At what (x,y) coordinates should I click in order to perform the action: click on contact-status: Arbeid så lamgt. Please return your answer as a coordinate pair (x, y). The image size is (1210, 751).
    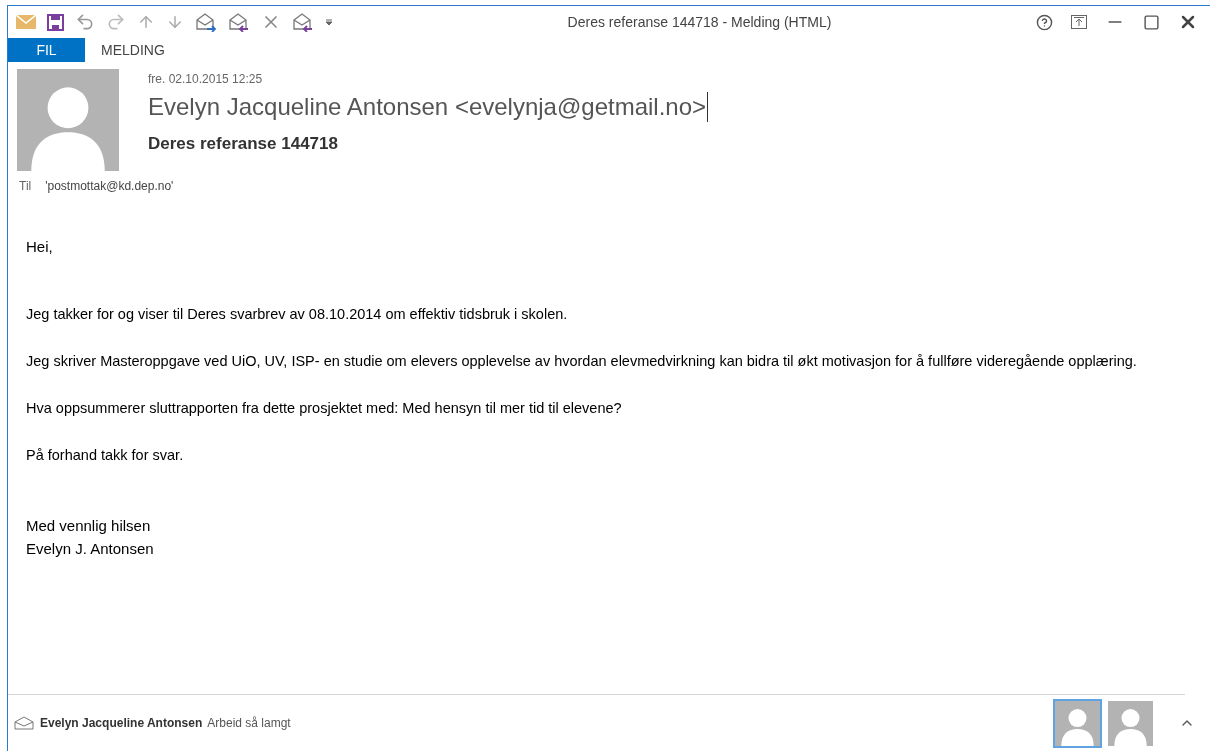
    Looking at the image, I should click on (249, 723).